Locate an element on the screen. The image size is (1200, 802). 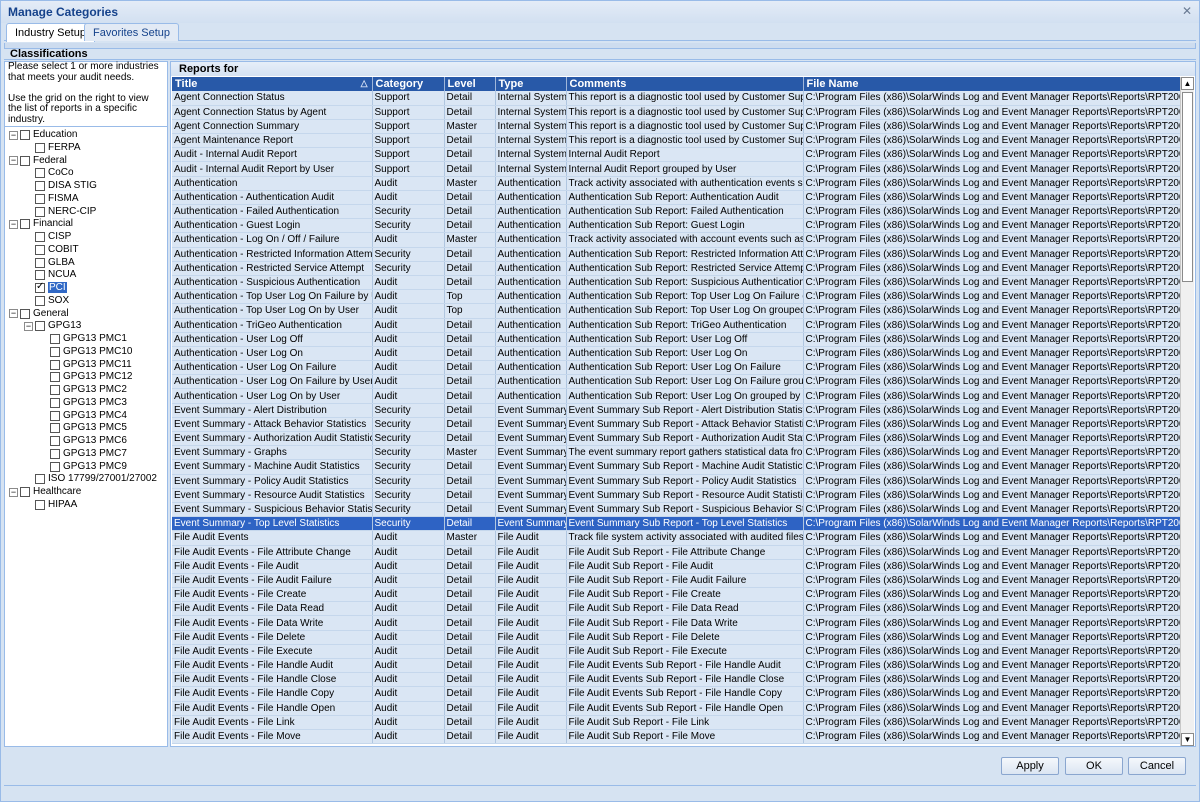
tree-node-gpg13-pmc10: GPG13 PMC10 is located at coordinates (91, 352).